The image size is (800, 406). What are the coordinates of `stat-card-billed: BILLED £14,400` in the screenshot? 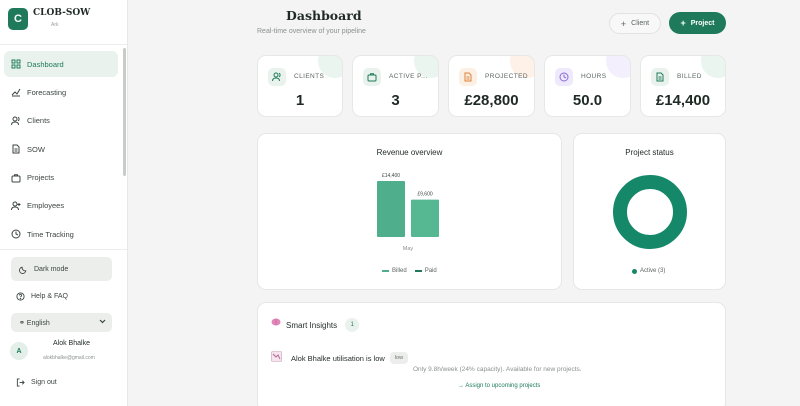 It's located at (683, 86).